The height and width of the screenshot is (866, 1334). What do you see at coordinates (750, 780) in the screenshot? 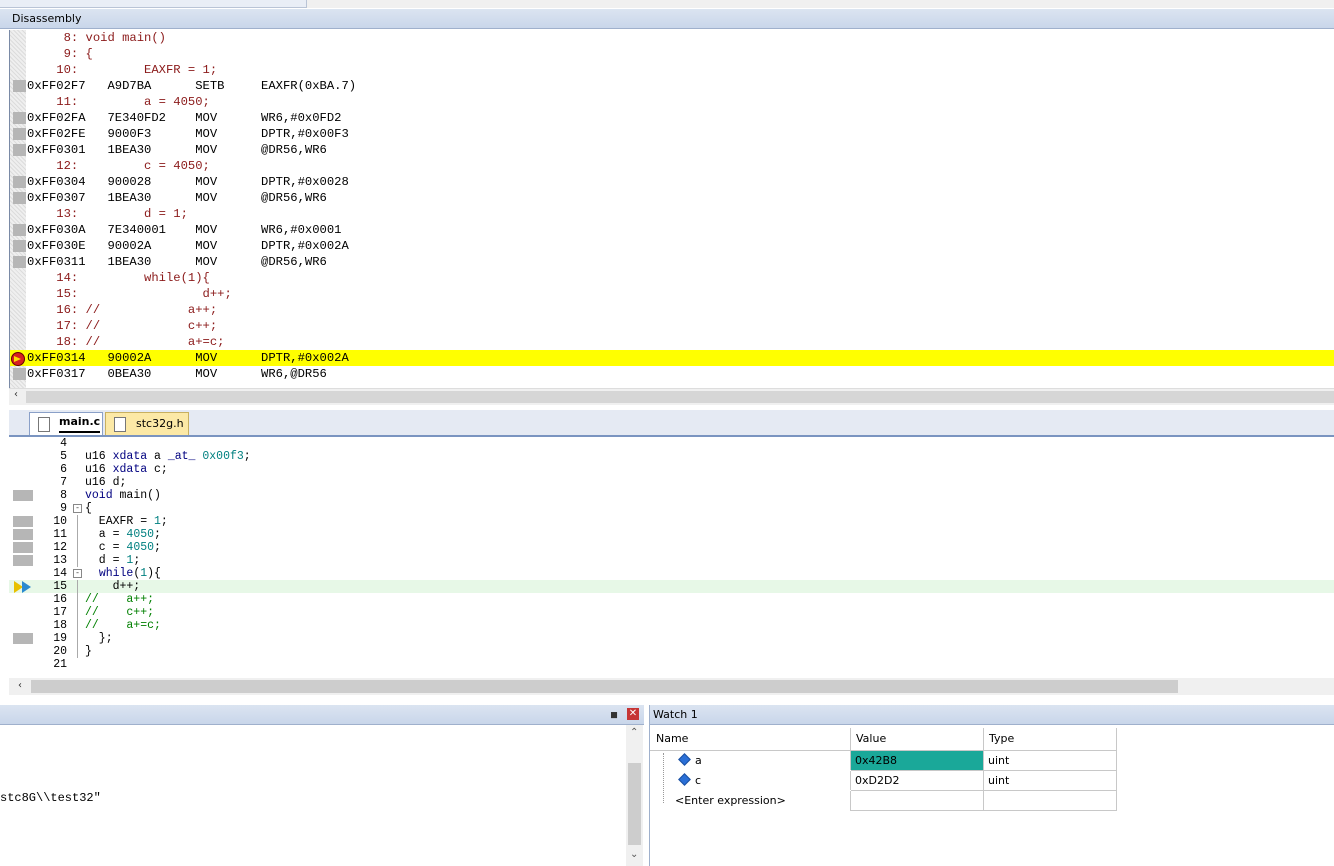
I see `watch-row-c-name: c` at bounding box center [750, 780].